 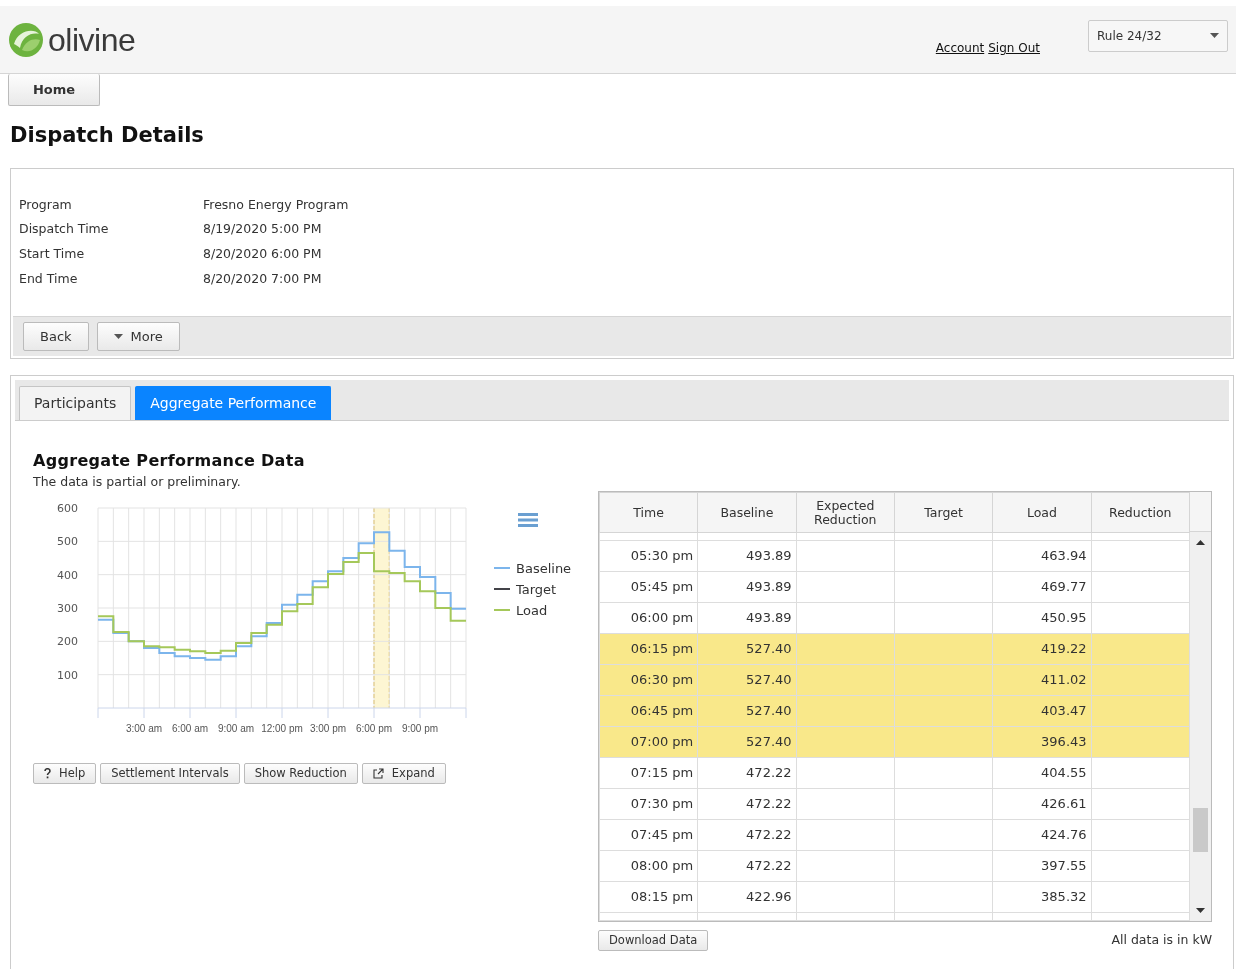 What do you see at coordinates (960, 48) in the screenshot?
I see `header-link: Account` at bounding box center [960, 48].